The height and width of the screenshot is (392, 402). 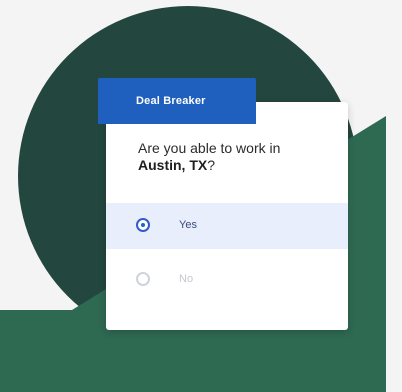 I want to click on question-location: Austin, TX, so click(x=173, y=165).